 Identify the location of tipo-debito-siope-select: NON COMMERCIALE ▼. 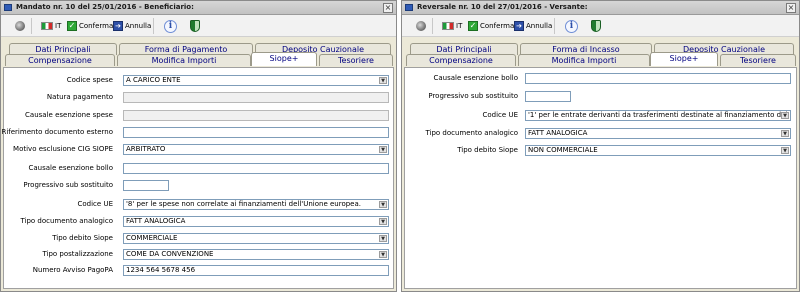
(658, 150).